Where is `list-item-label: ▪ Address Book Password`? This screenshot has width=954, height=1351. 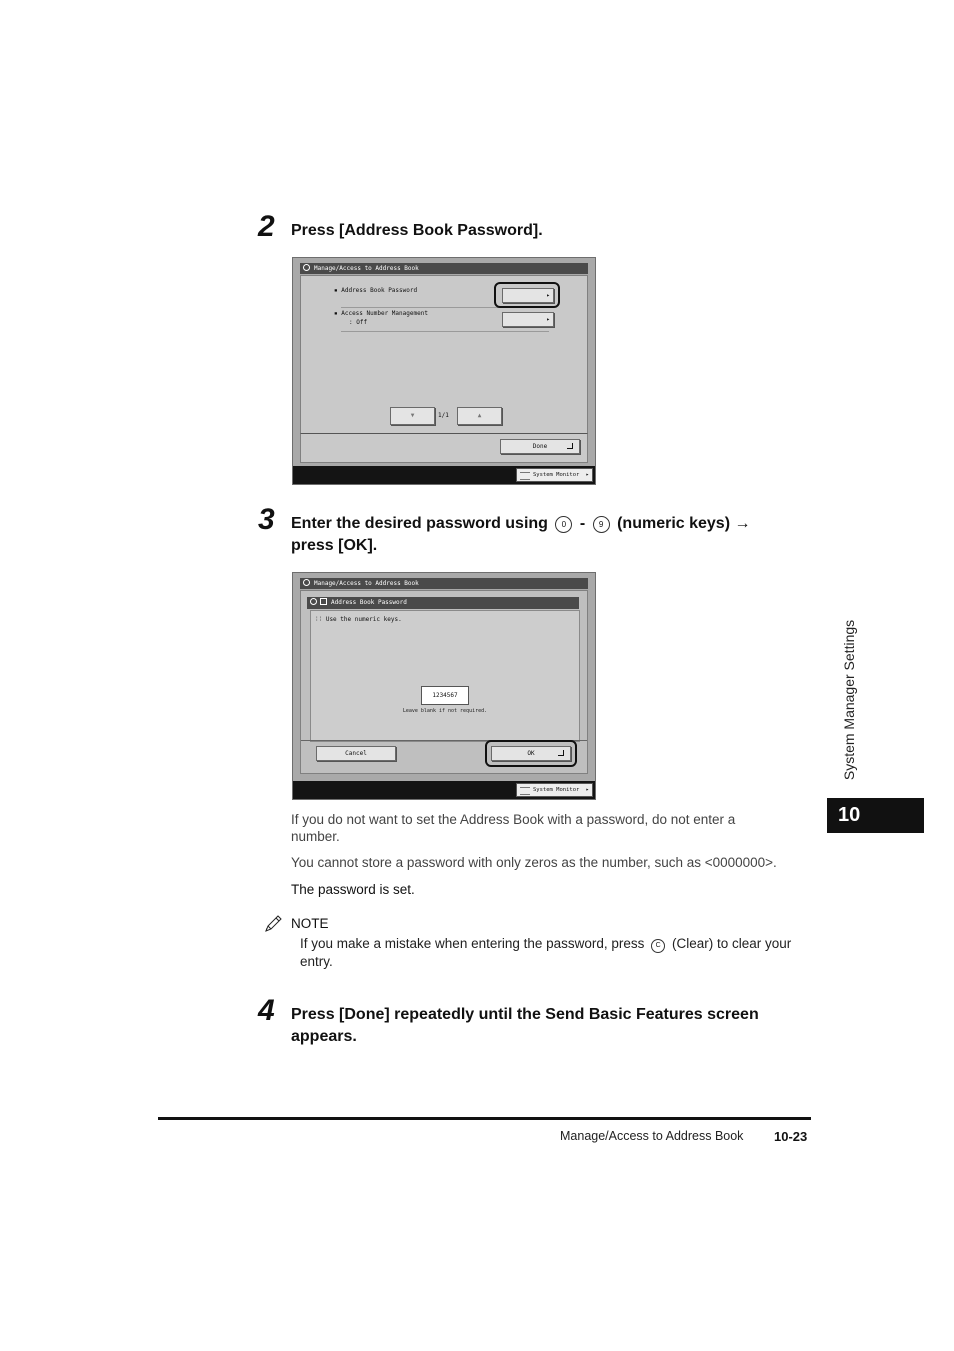
list-item-label: ▪ Address Book Password is located at coordinates (376, 290).